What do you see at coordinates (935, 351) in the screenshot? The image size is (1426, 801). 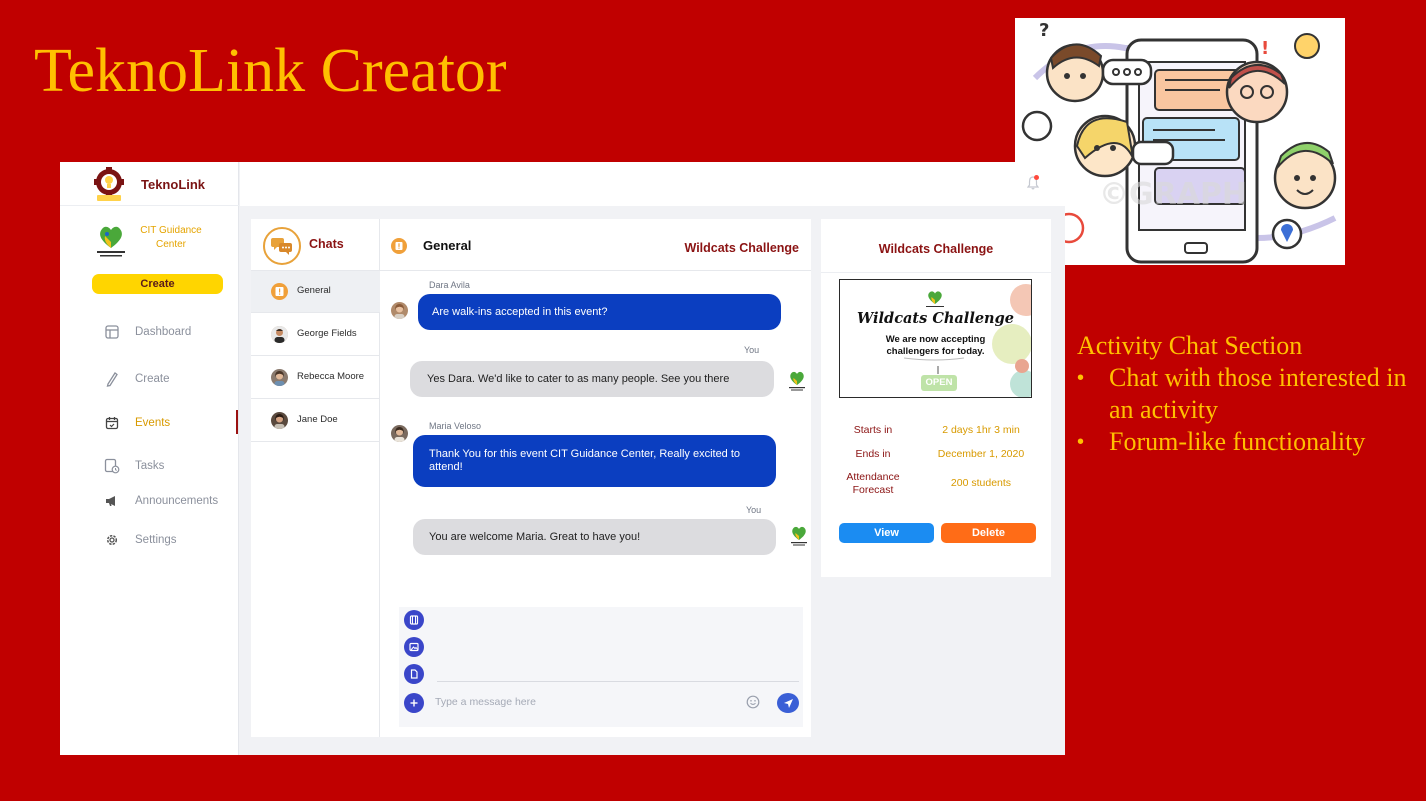 I see `poster-subtitle-line: challengers for today.` at bounding box center [935, 351].